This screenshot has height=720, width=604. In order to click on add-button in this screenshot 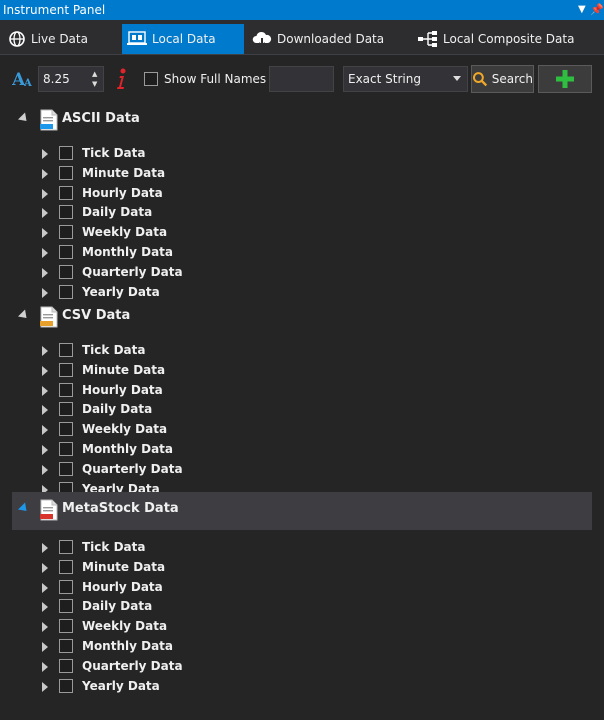, I will do `click(565, 79)`.